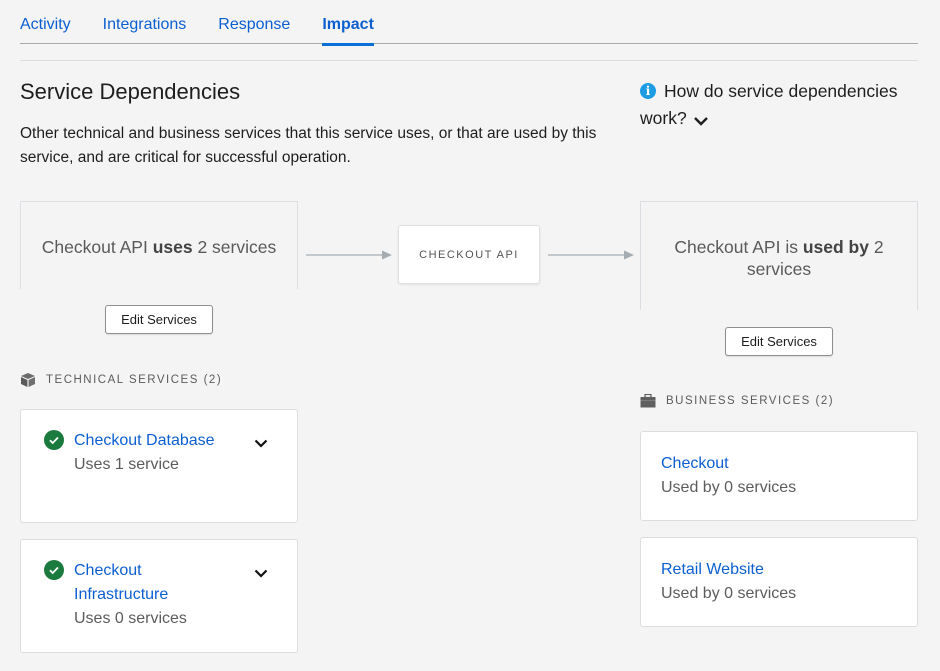 The width and height of the screenshot is (940, 671). What do you see at coordinates (469, 254) in the screenshot?
I see `center-service-node: CHECKOUT API` at bounding box center [469, 254].